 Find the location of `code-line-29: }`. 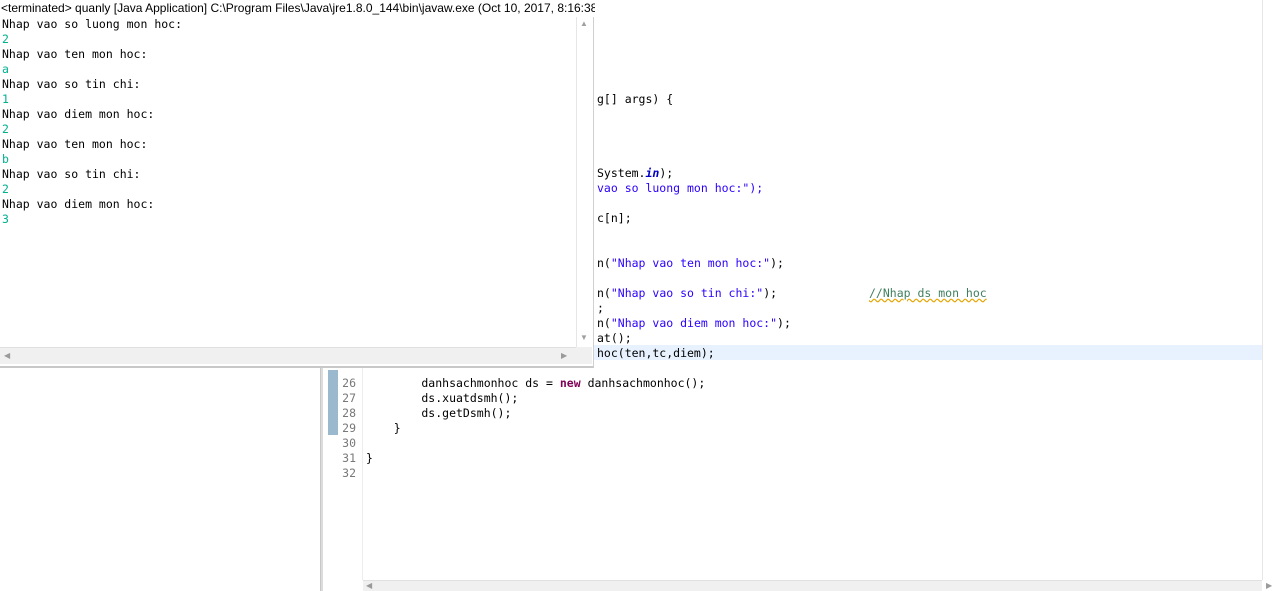

code-line-29: } is located at coordinates (383, 428).